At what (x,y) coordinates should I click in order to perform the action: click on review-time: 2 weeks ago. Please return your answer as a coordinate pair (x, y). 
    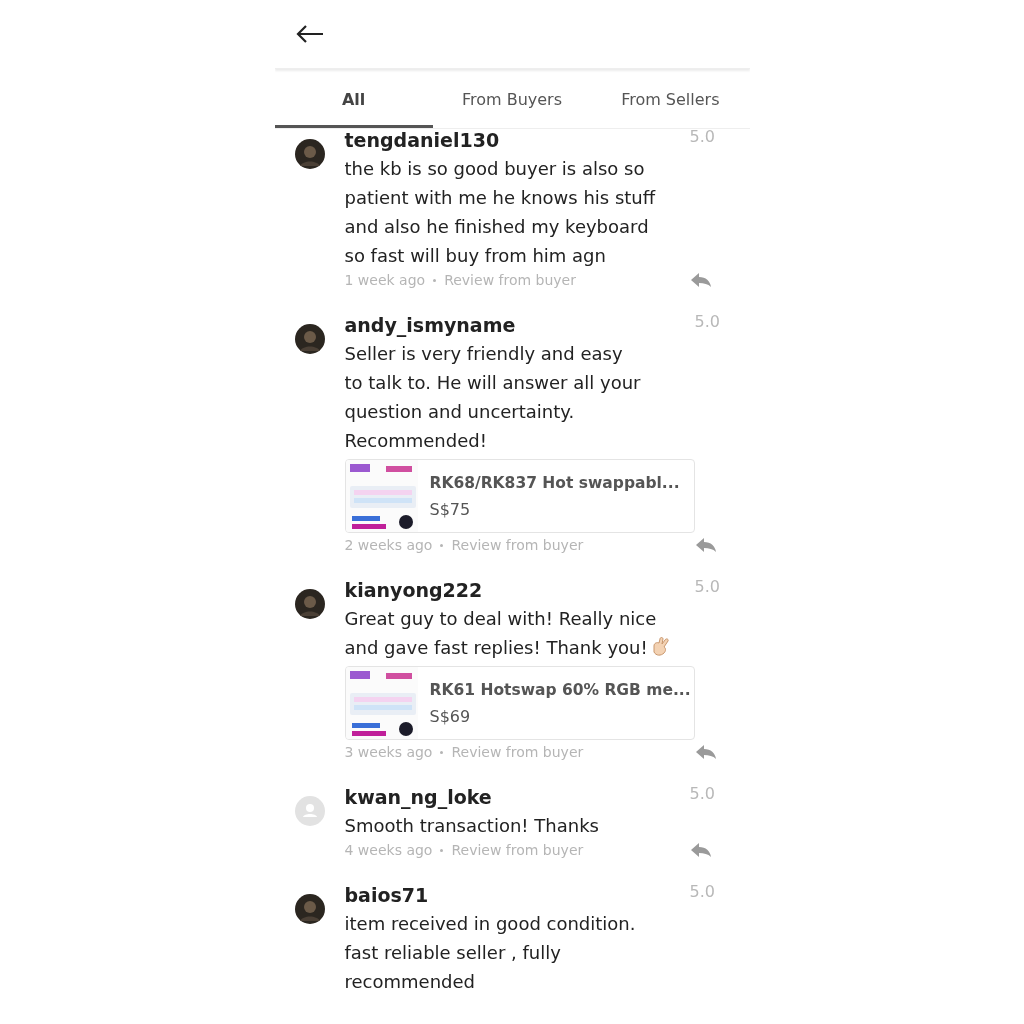
    Looking at the image, I should click on (388, 545).